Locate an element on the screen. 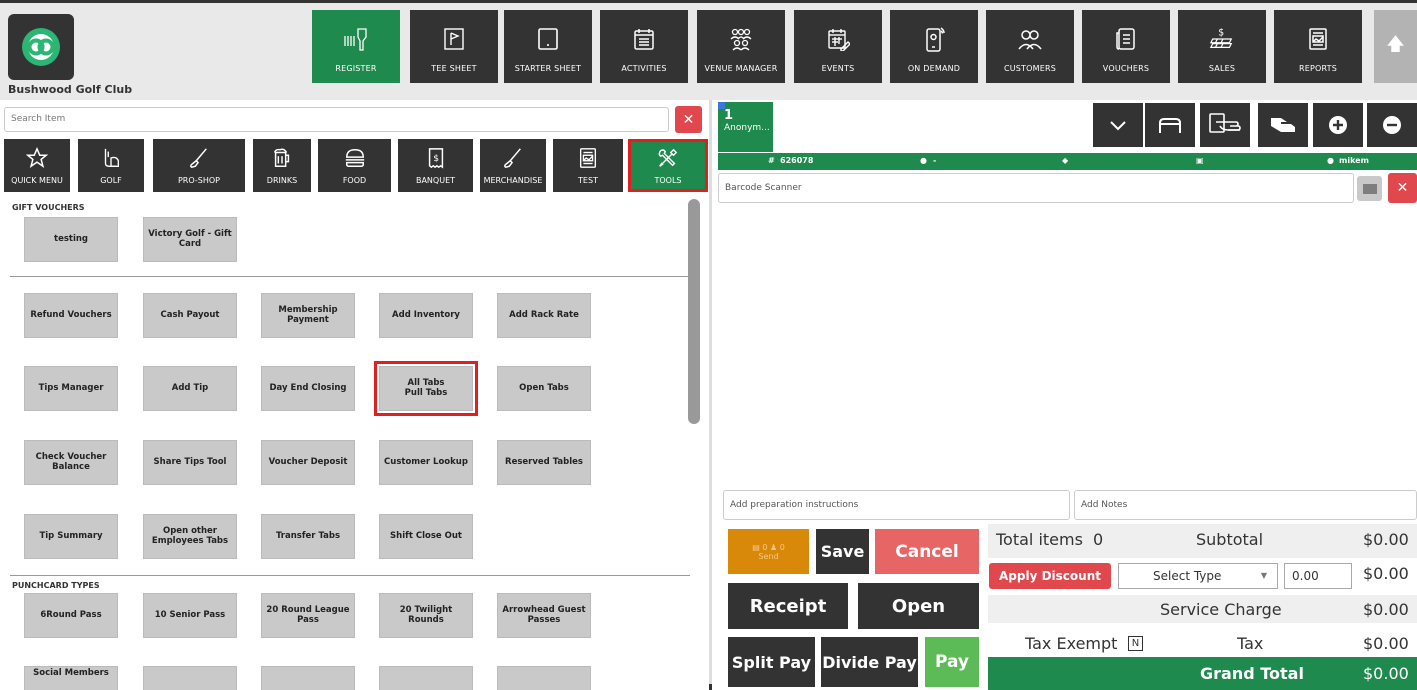  open-button: Open is located at coordinates (918, 606).